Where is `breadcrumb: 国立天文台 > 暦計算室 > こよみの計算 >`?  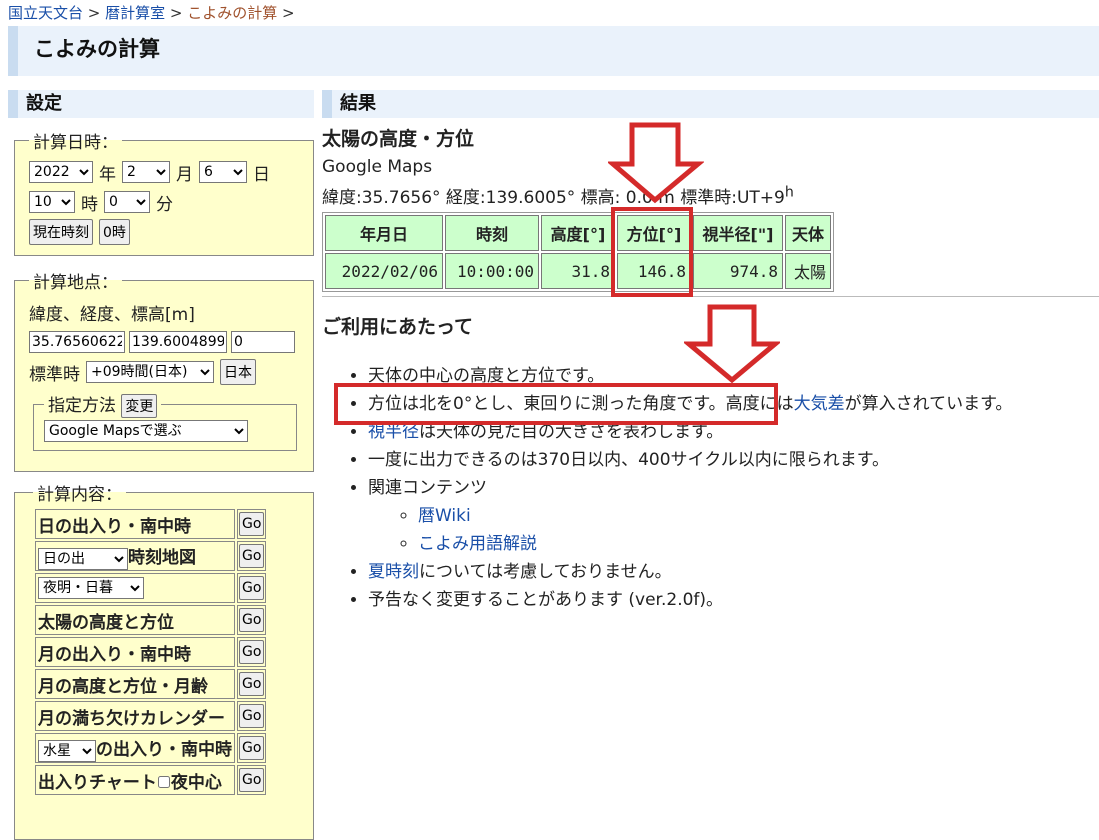
breadcrumb: 国立天文台 > 暦計算室 > こよみの計算 > is located at coordinates (151, 12).